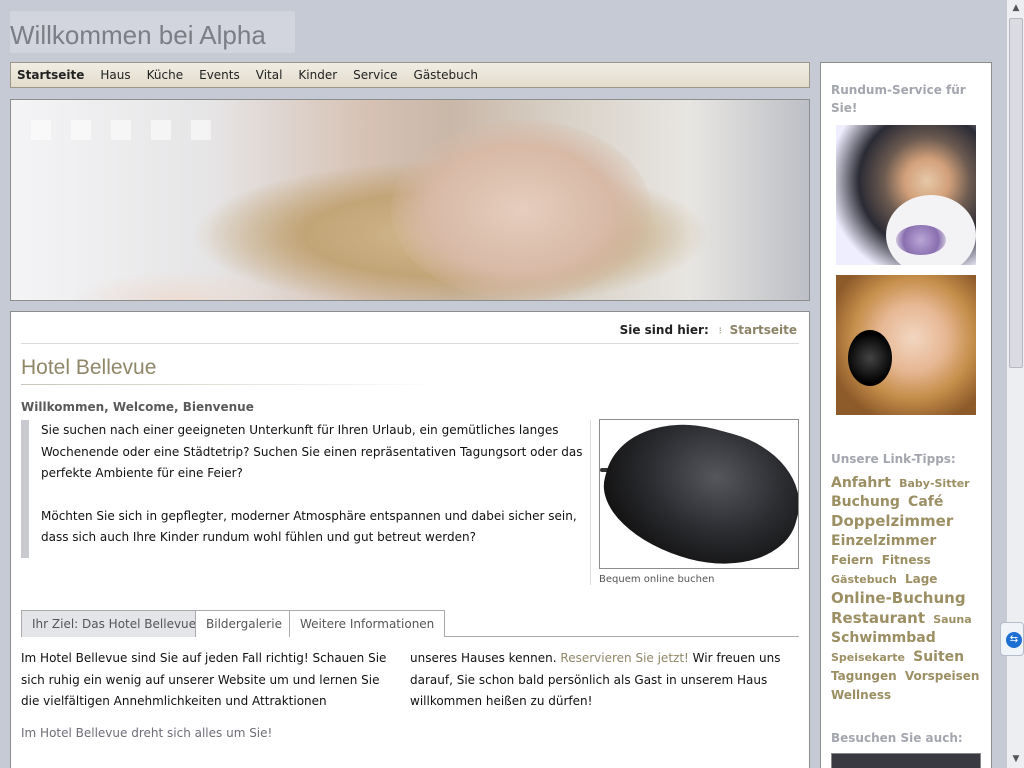 Image resolution: width=1024 pixels, height=768 pixels. What do you see at coordinates (921, 240) in the screenshot?
I see `photo-flowers-shape` at bounding box center [921, 240].